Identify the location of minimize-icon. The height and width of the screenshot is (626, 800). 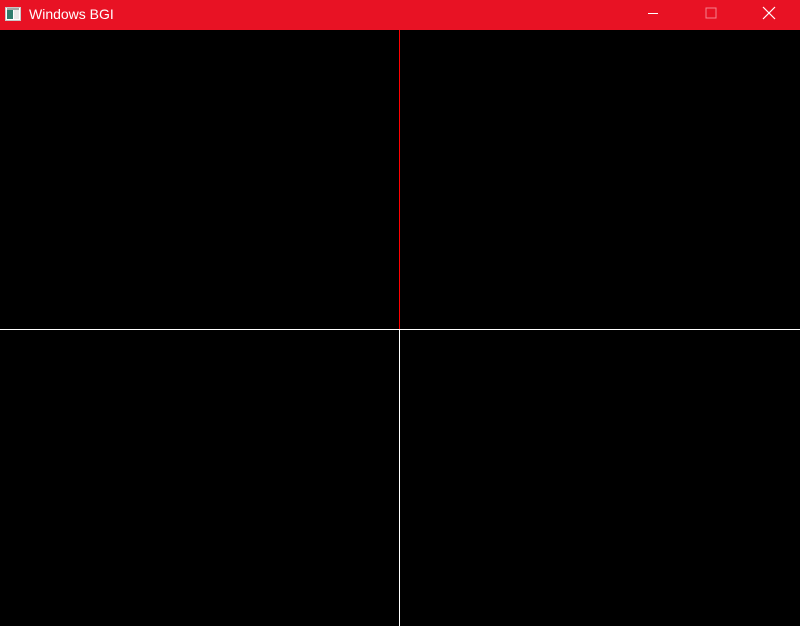
(653, 15).